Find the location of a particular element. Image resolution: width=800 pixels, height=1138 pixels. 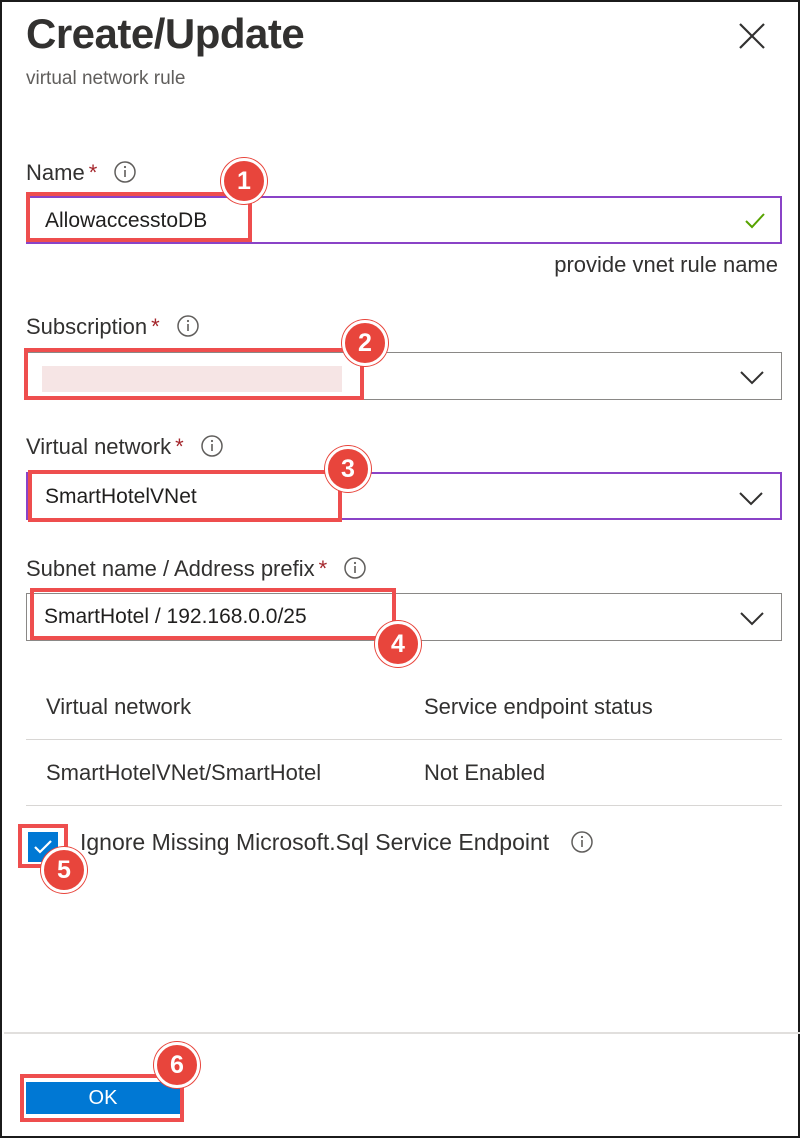

subscription-label: Subscription * is located at coordinates (113, 327).